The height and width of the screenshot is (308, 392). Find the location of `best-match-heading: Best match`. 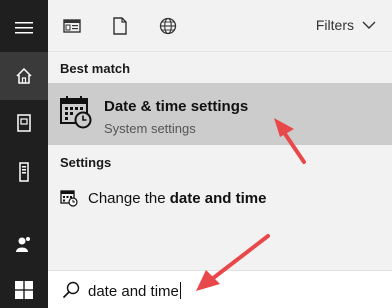

best-match-heading: Best match is located at coordinates (95, 68).